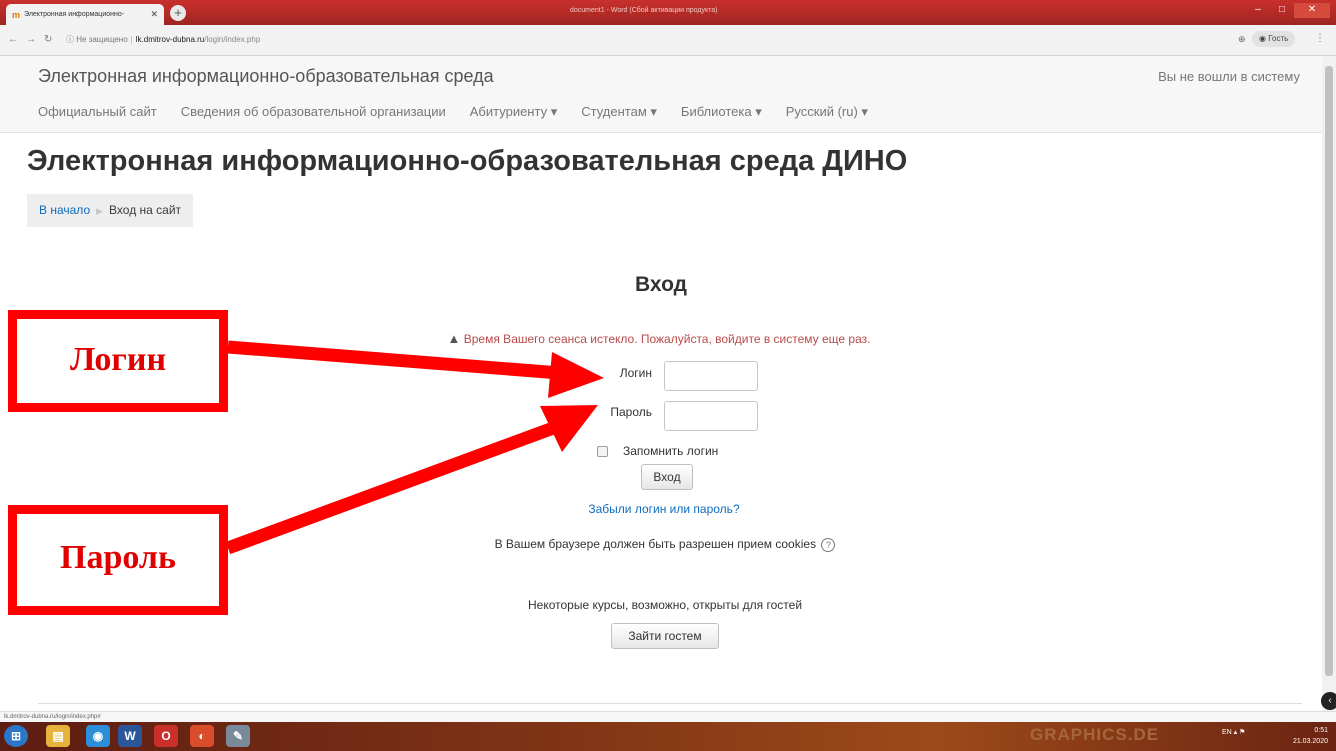 The width and height of the screenshot is (1336, 751). What do you see at coordinates (415, 369) in the screenshot?
I see `login-arrow` at bounding box center [415, 369].